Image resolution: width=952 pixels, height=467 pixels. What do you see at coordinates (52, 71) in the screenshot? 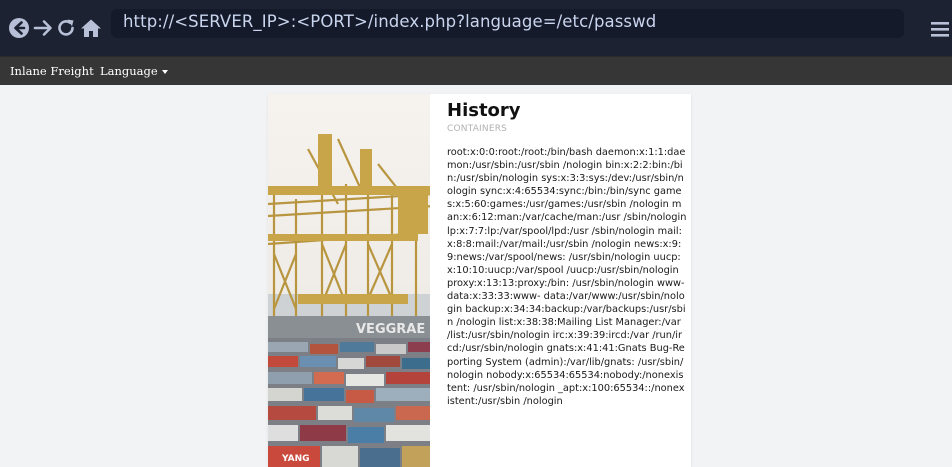
I see `site-brand-link: Inlane Freight` at bounding box center [52, 71].